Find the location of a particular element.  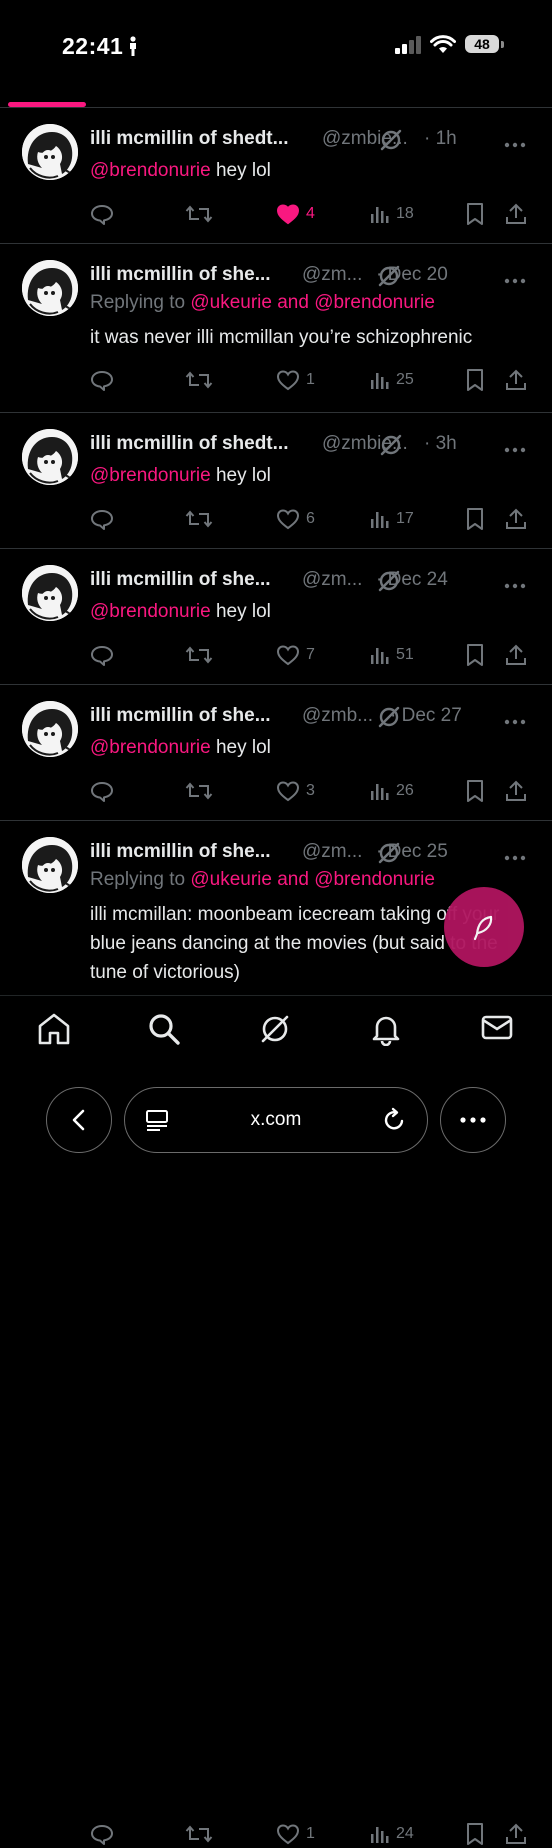

heart-icon is located at coordinates (288, 380).